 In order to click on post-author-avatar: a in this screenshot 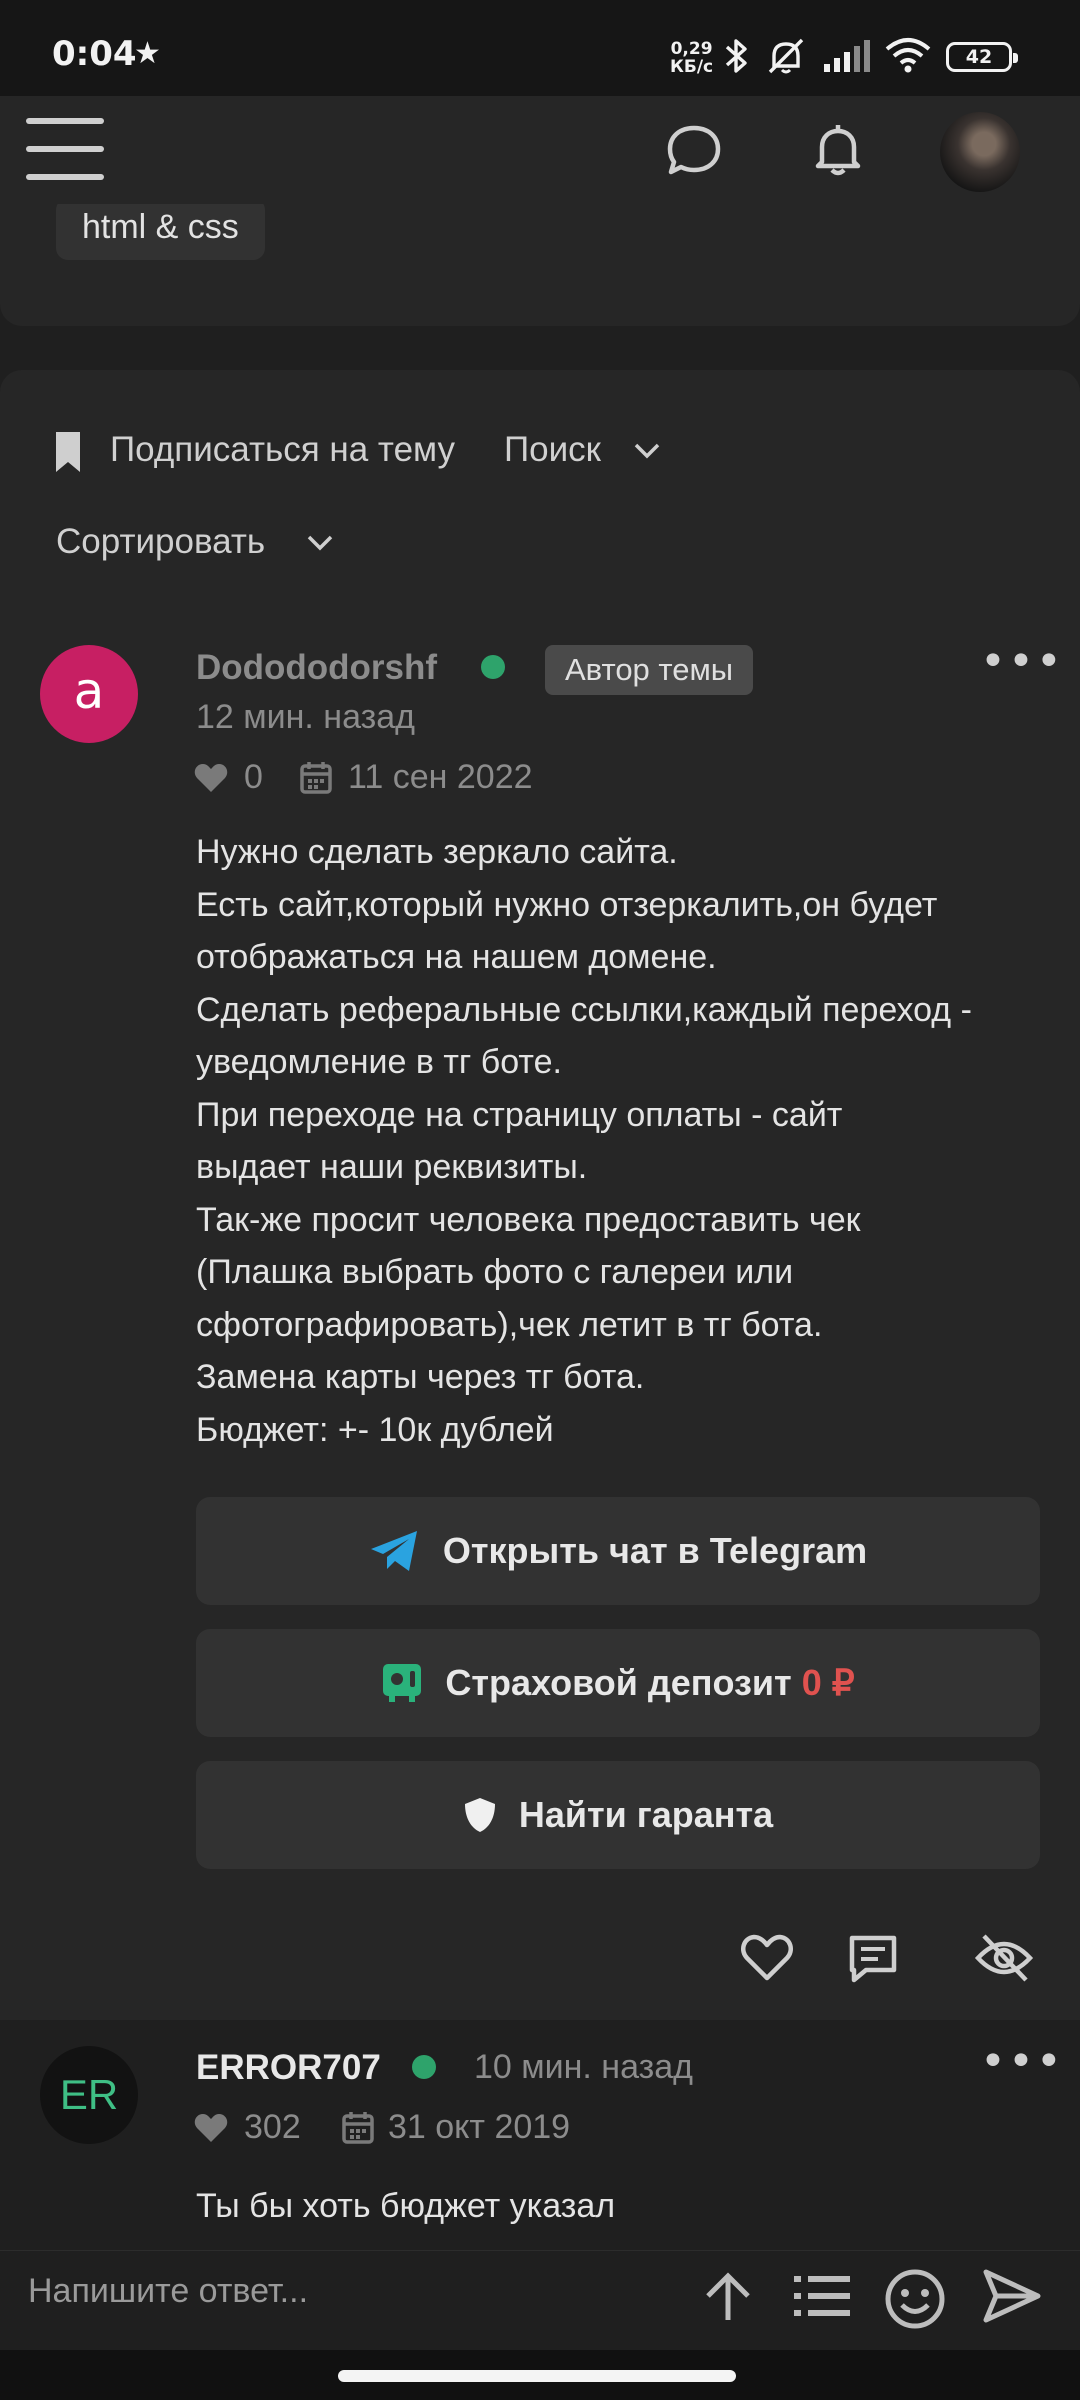, I will do `click(89, 694)`.